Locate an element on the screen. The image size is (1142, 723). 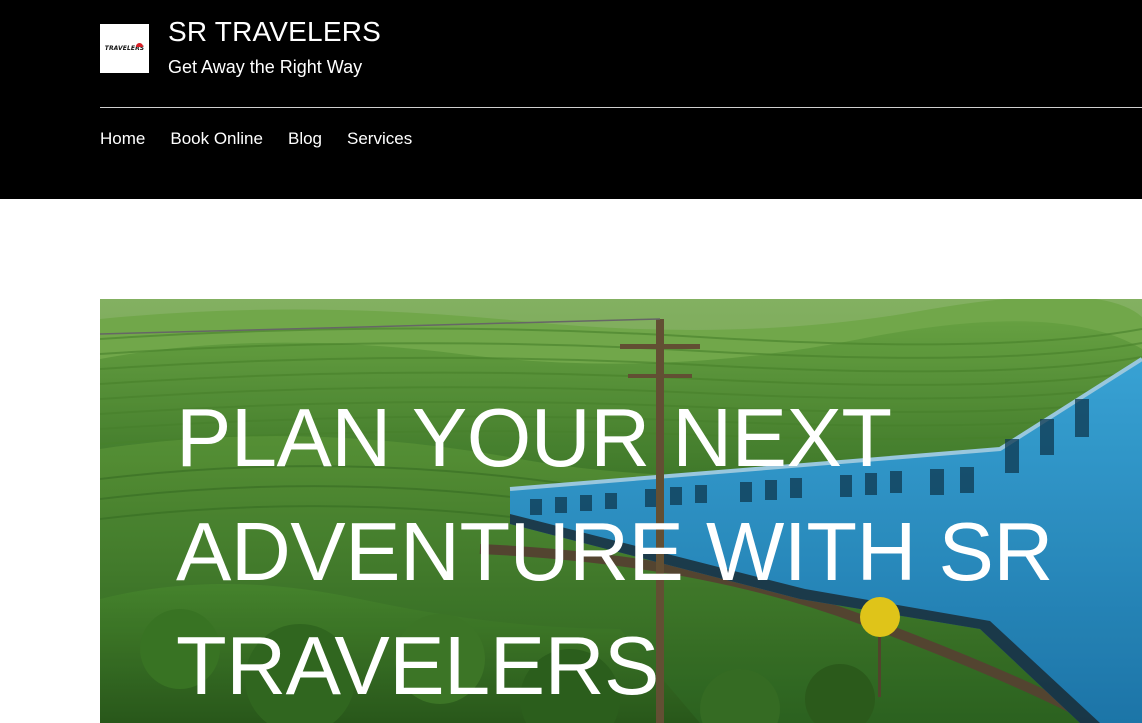
site-tagline: Get Away the Right Way is located at coordinates (265, 67).